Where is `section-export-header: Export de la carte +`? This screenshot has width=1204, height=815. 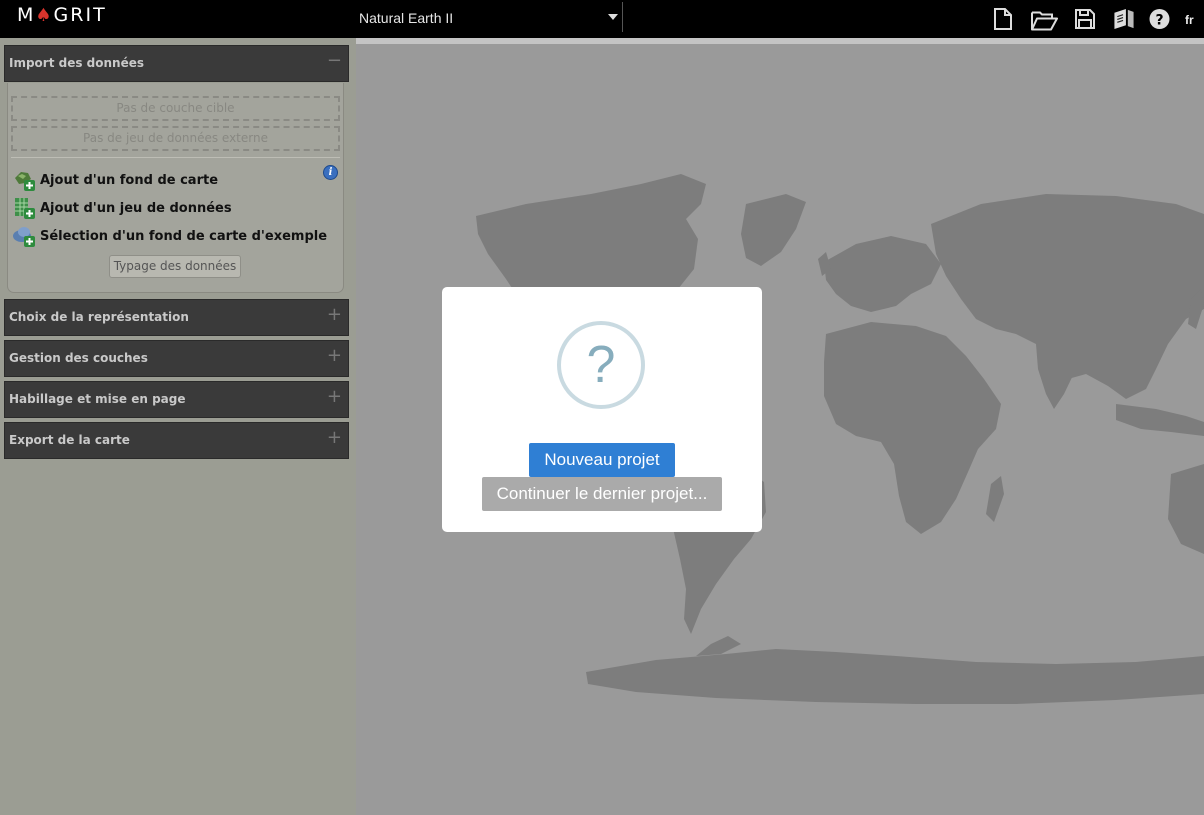
section-export-header: Export de la carte + is located at coordinates (176, 440).